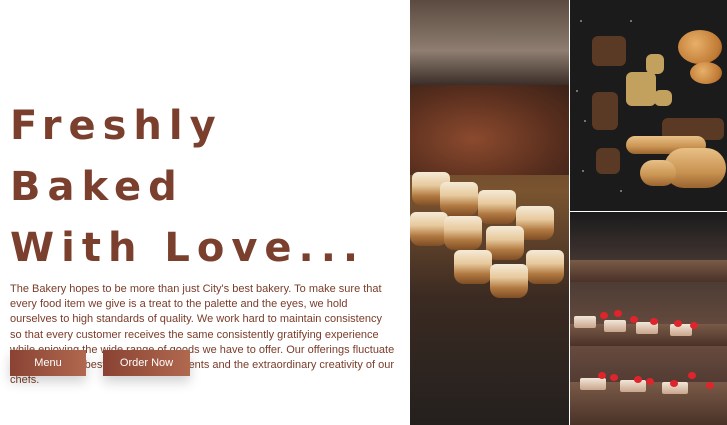 The height and width of the screenshot is (425, 727). I want to click on headline-line-1: Freshly Baked, so click(116, 156).